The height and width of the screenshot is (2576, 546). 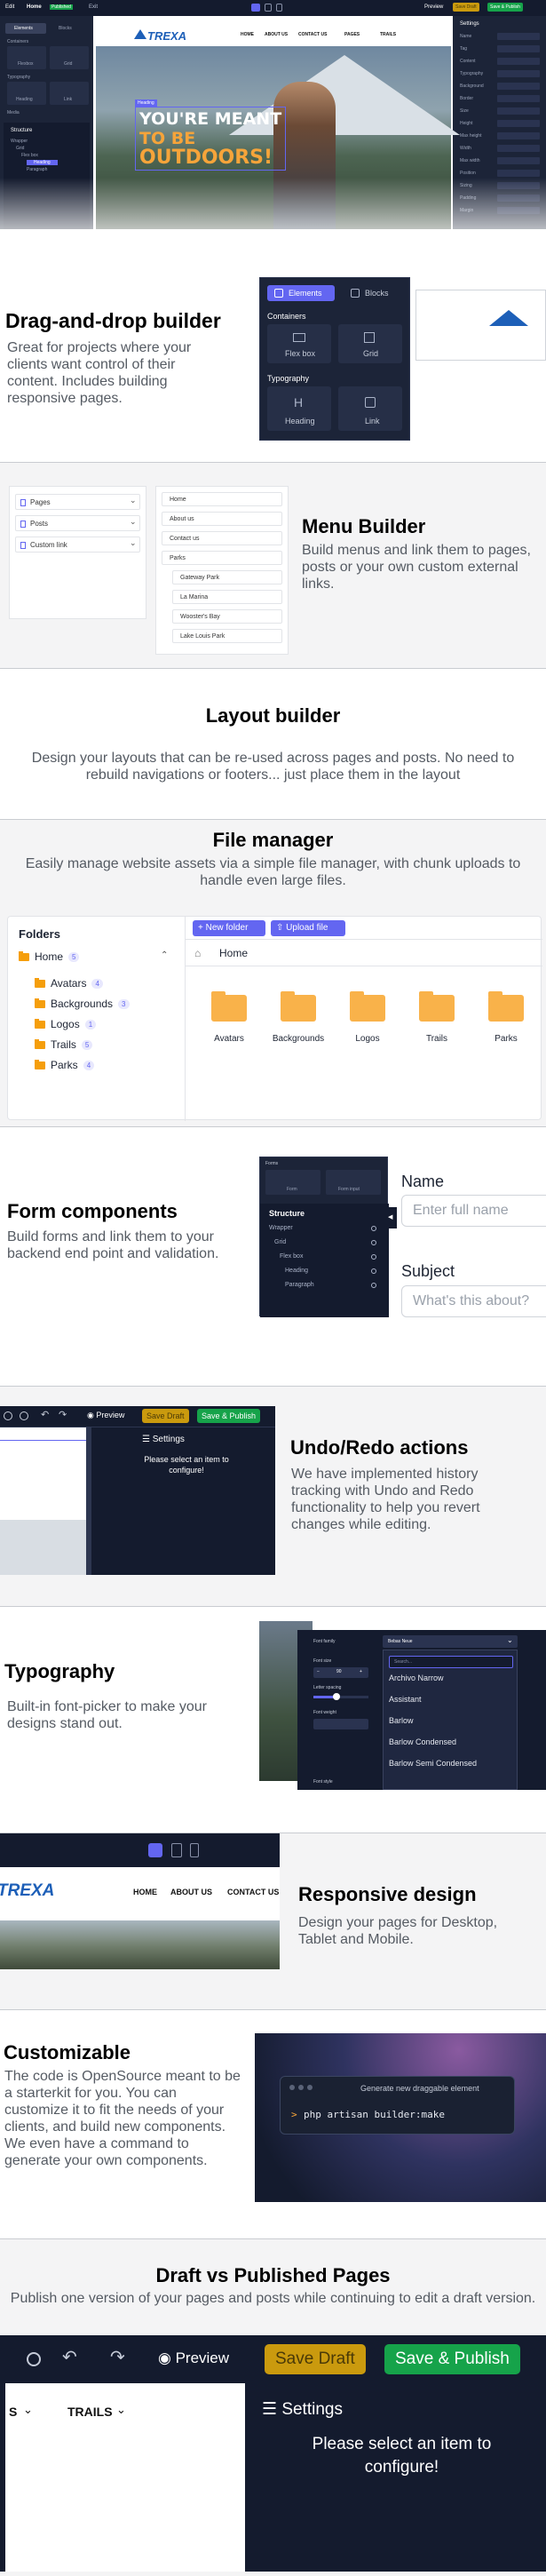 I want to click on link-tile: Link, so click(x=69, y=93).